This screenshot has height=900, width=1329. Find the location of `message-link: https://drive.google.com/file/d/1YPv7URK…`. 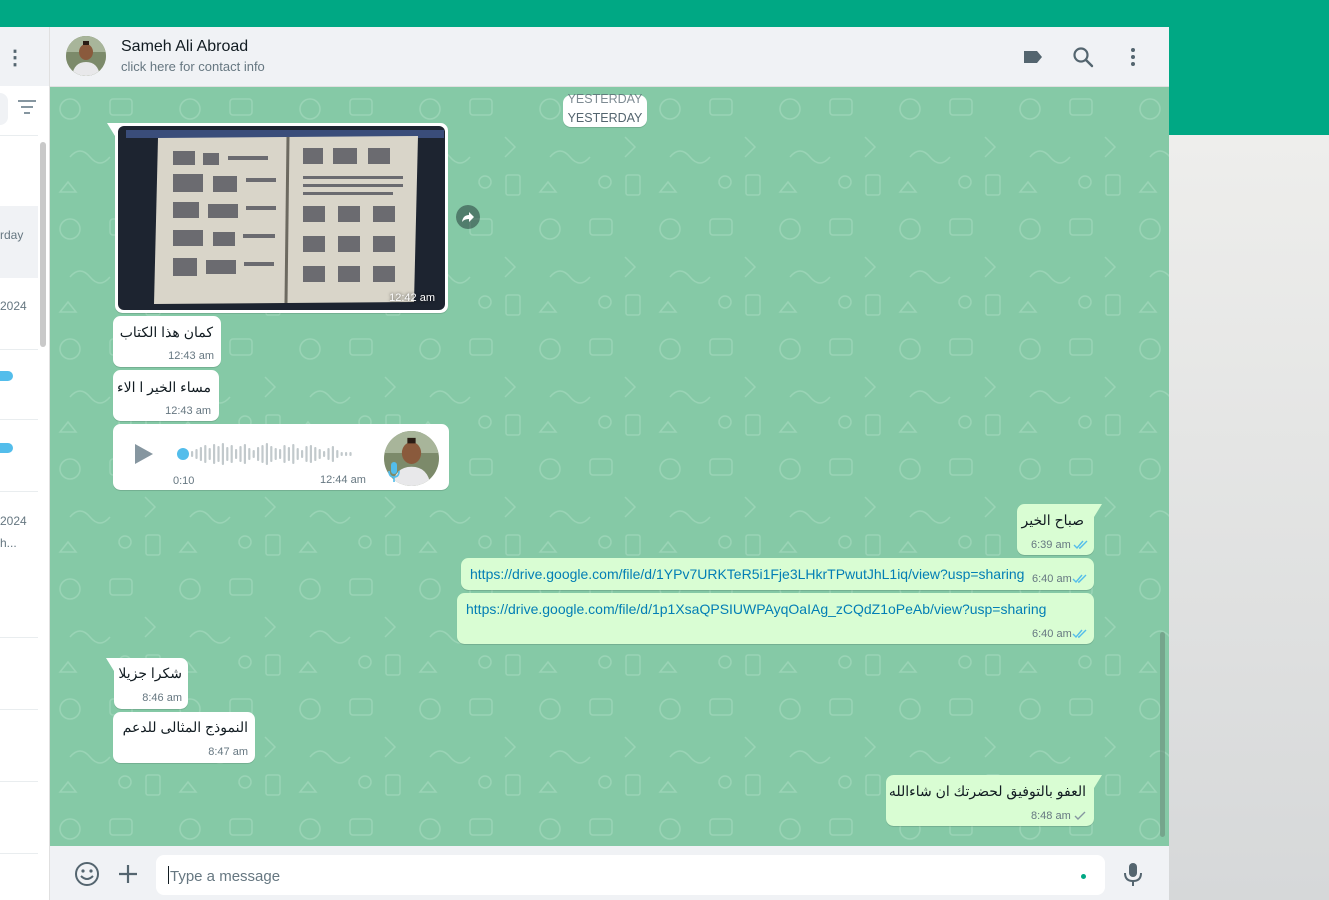

message-link: https://drive.google.com/file/d/1YPv7URK… is located at coordinates (747, 574).